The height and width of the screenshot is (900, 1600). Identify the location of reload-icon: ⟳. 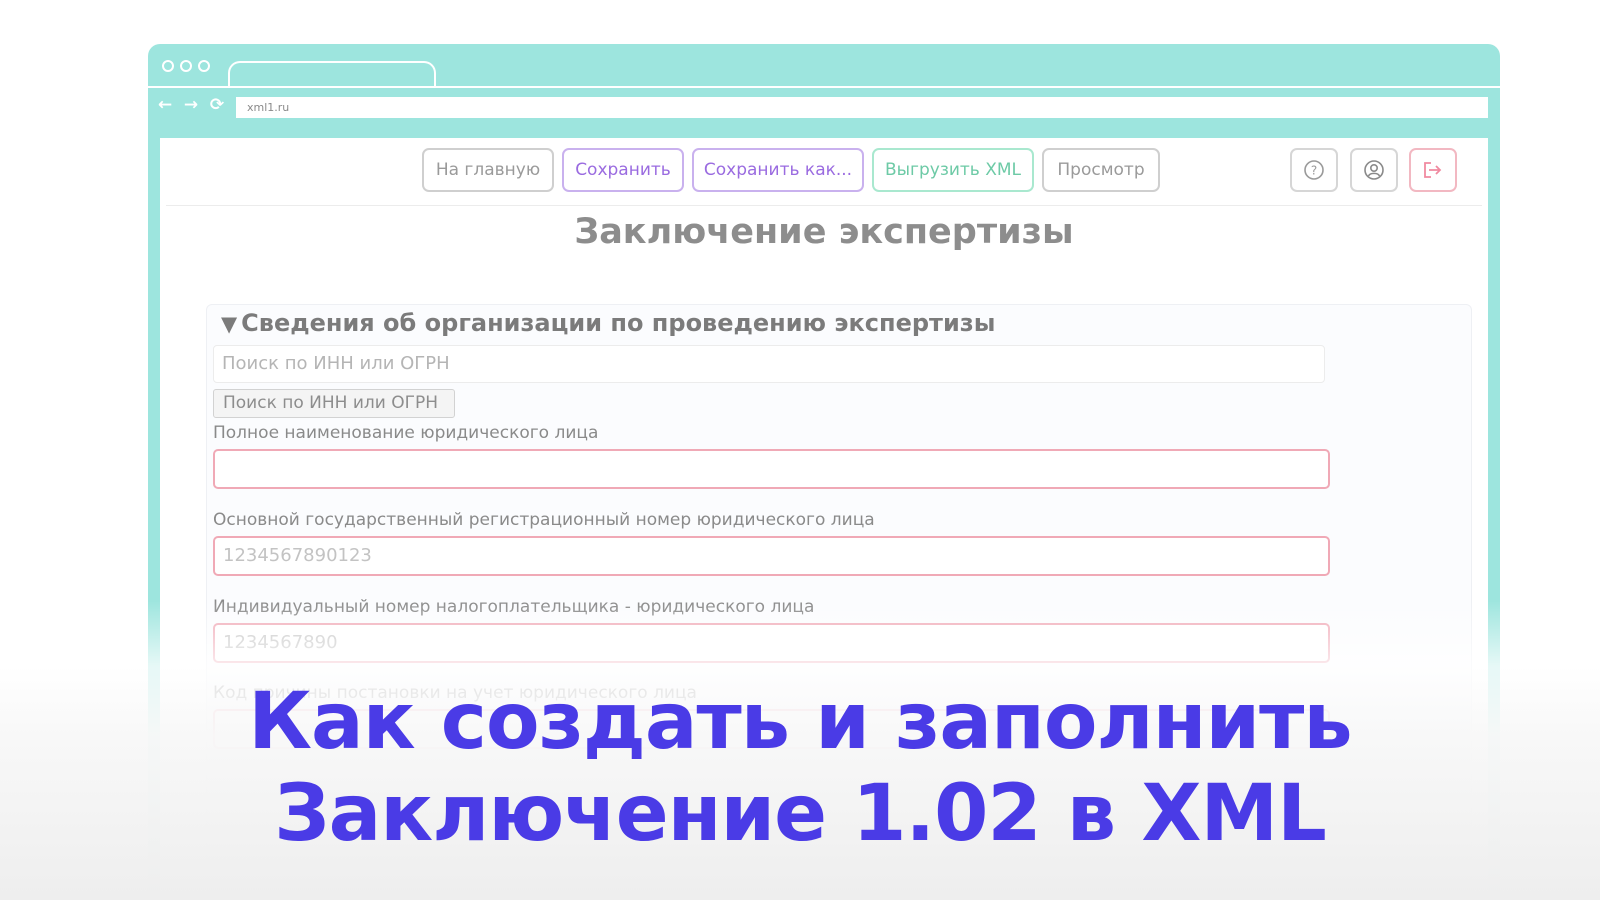
(217, 105).